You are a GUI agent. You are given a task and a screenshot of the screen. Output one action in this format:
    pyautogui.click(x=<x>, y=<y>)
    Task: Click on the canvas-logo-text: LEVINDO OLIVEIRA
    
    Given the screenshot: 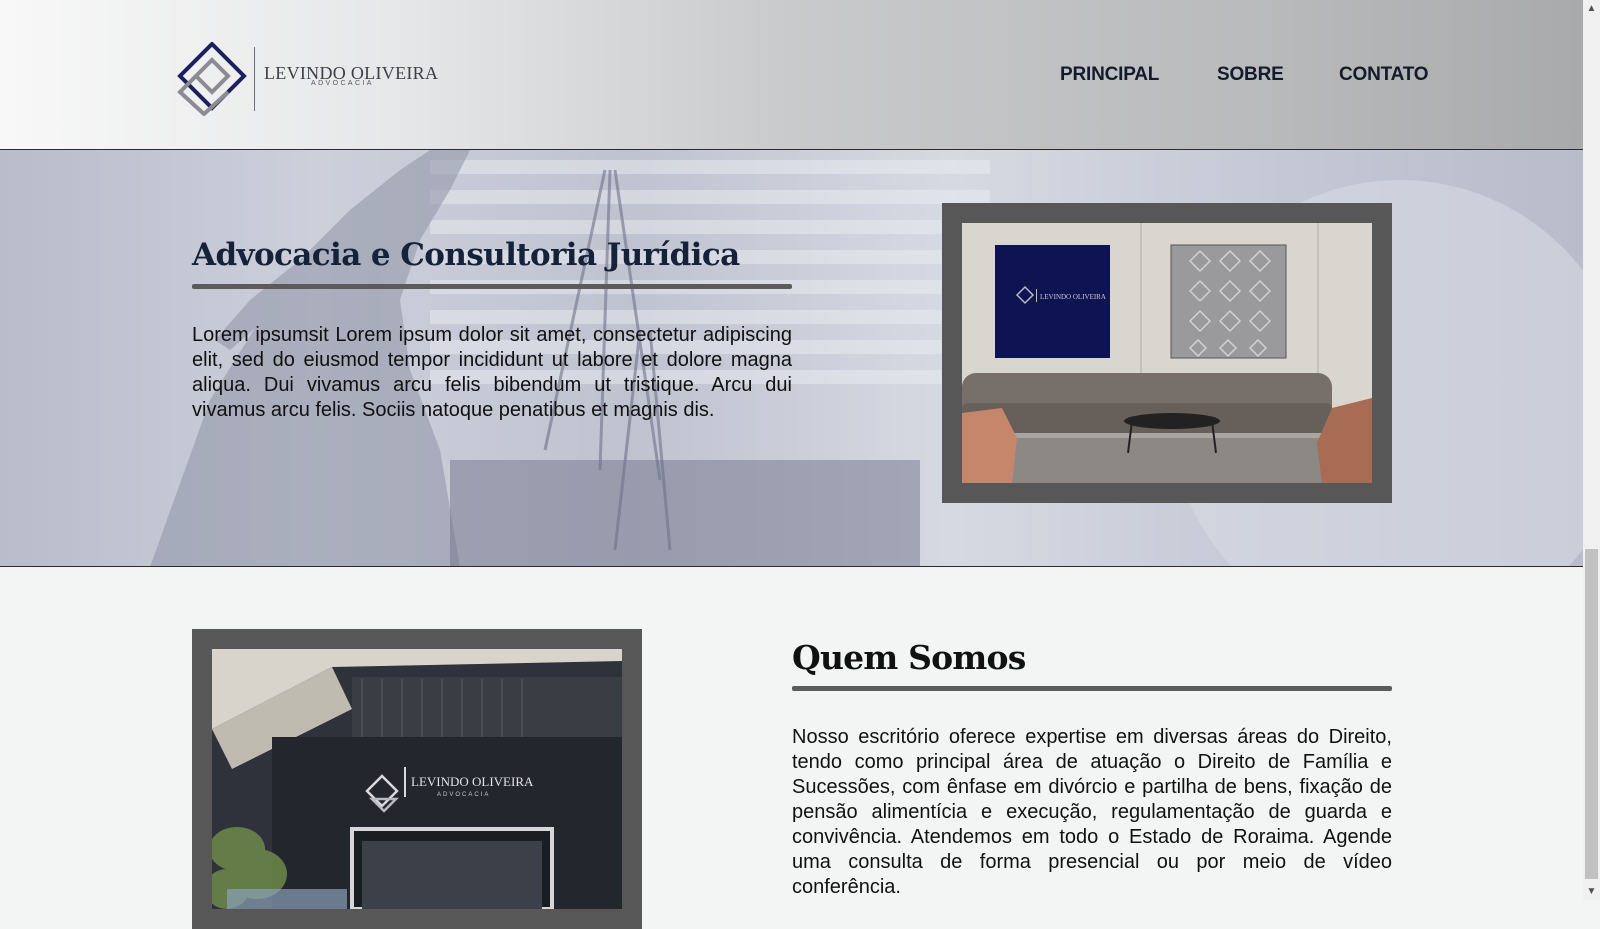 What is the action you would take?
    pyautogui.click(x=1073, y=297)
    